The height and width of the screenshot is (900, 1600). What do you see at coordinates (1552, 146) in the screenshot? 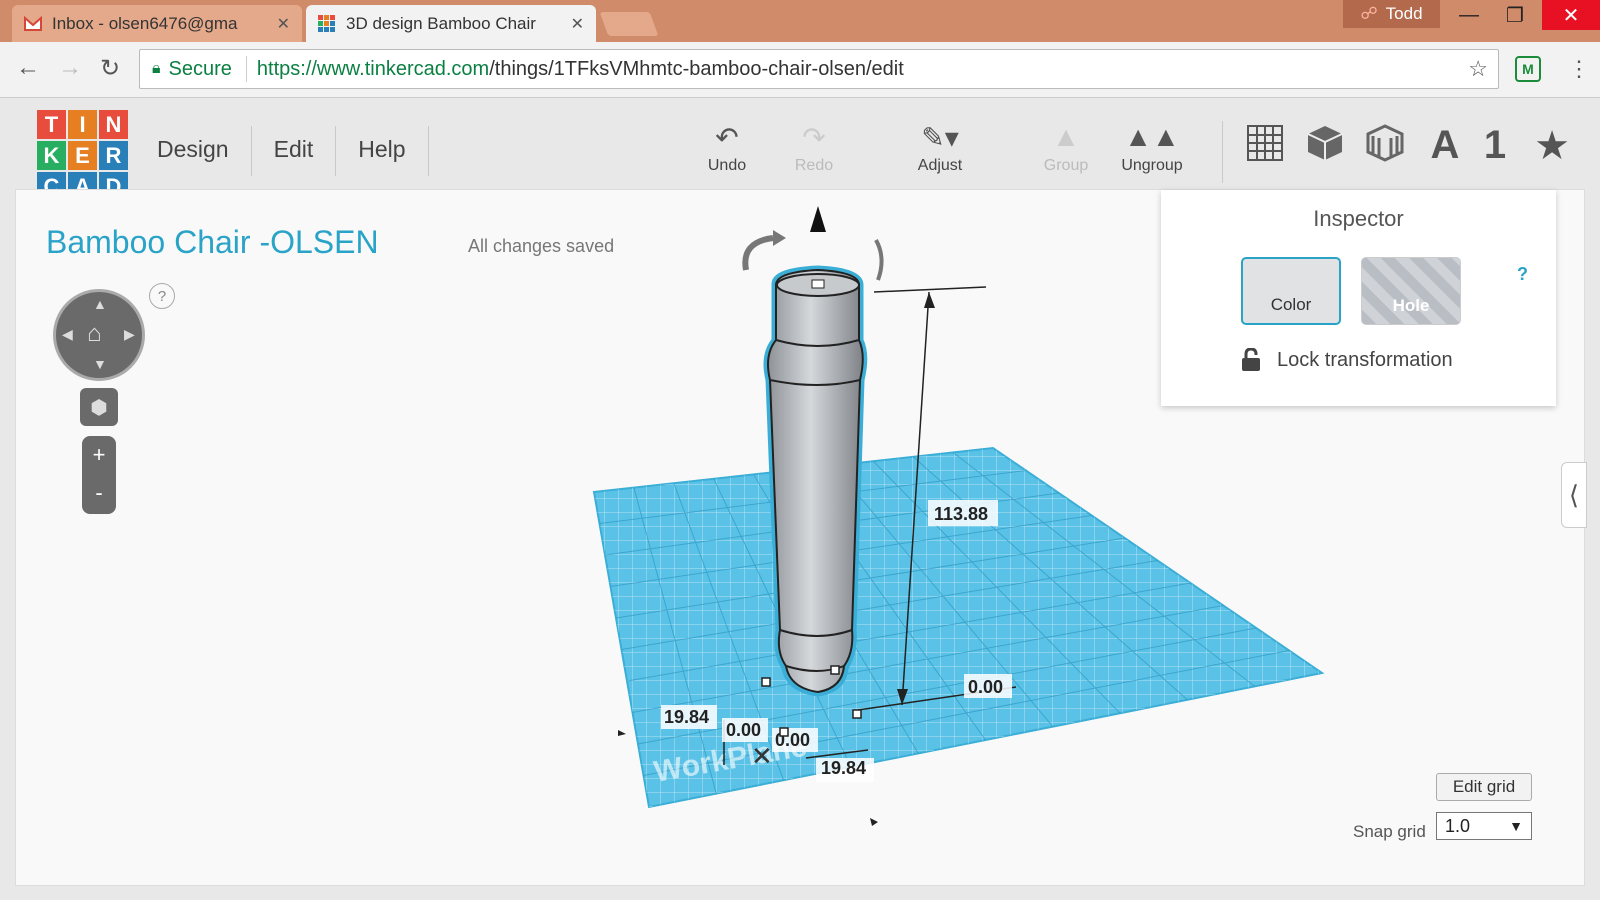
I see `star-icon: ★` at bounding box center [1552, 146].